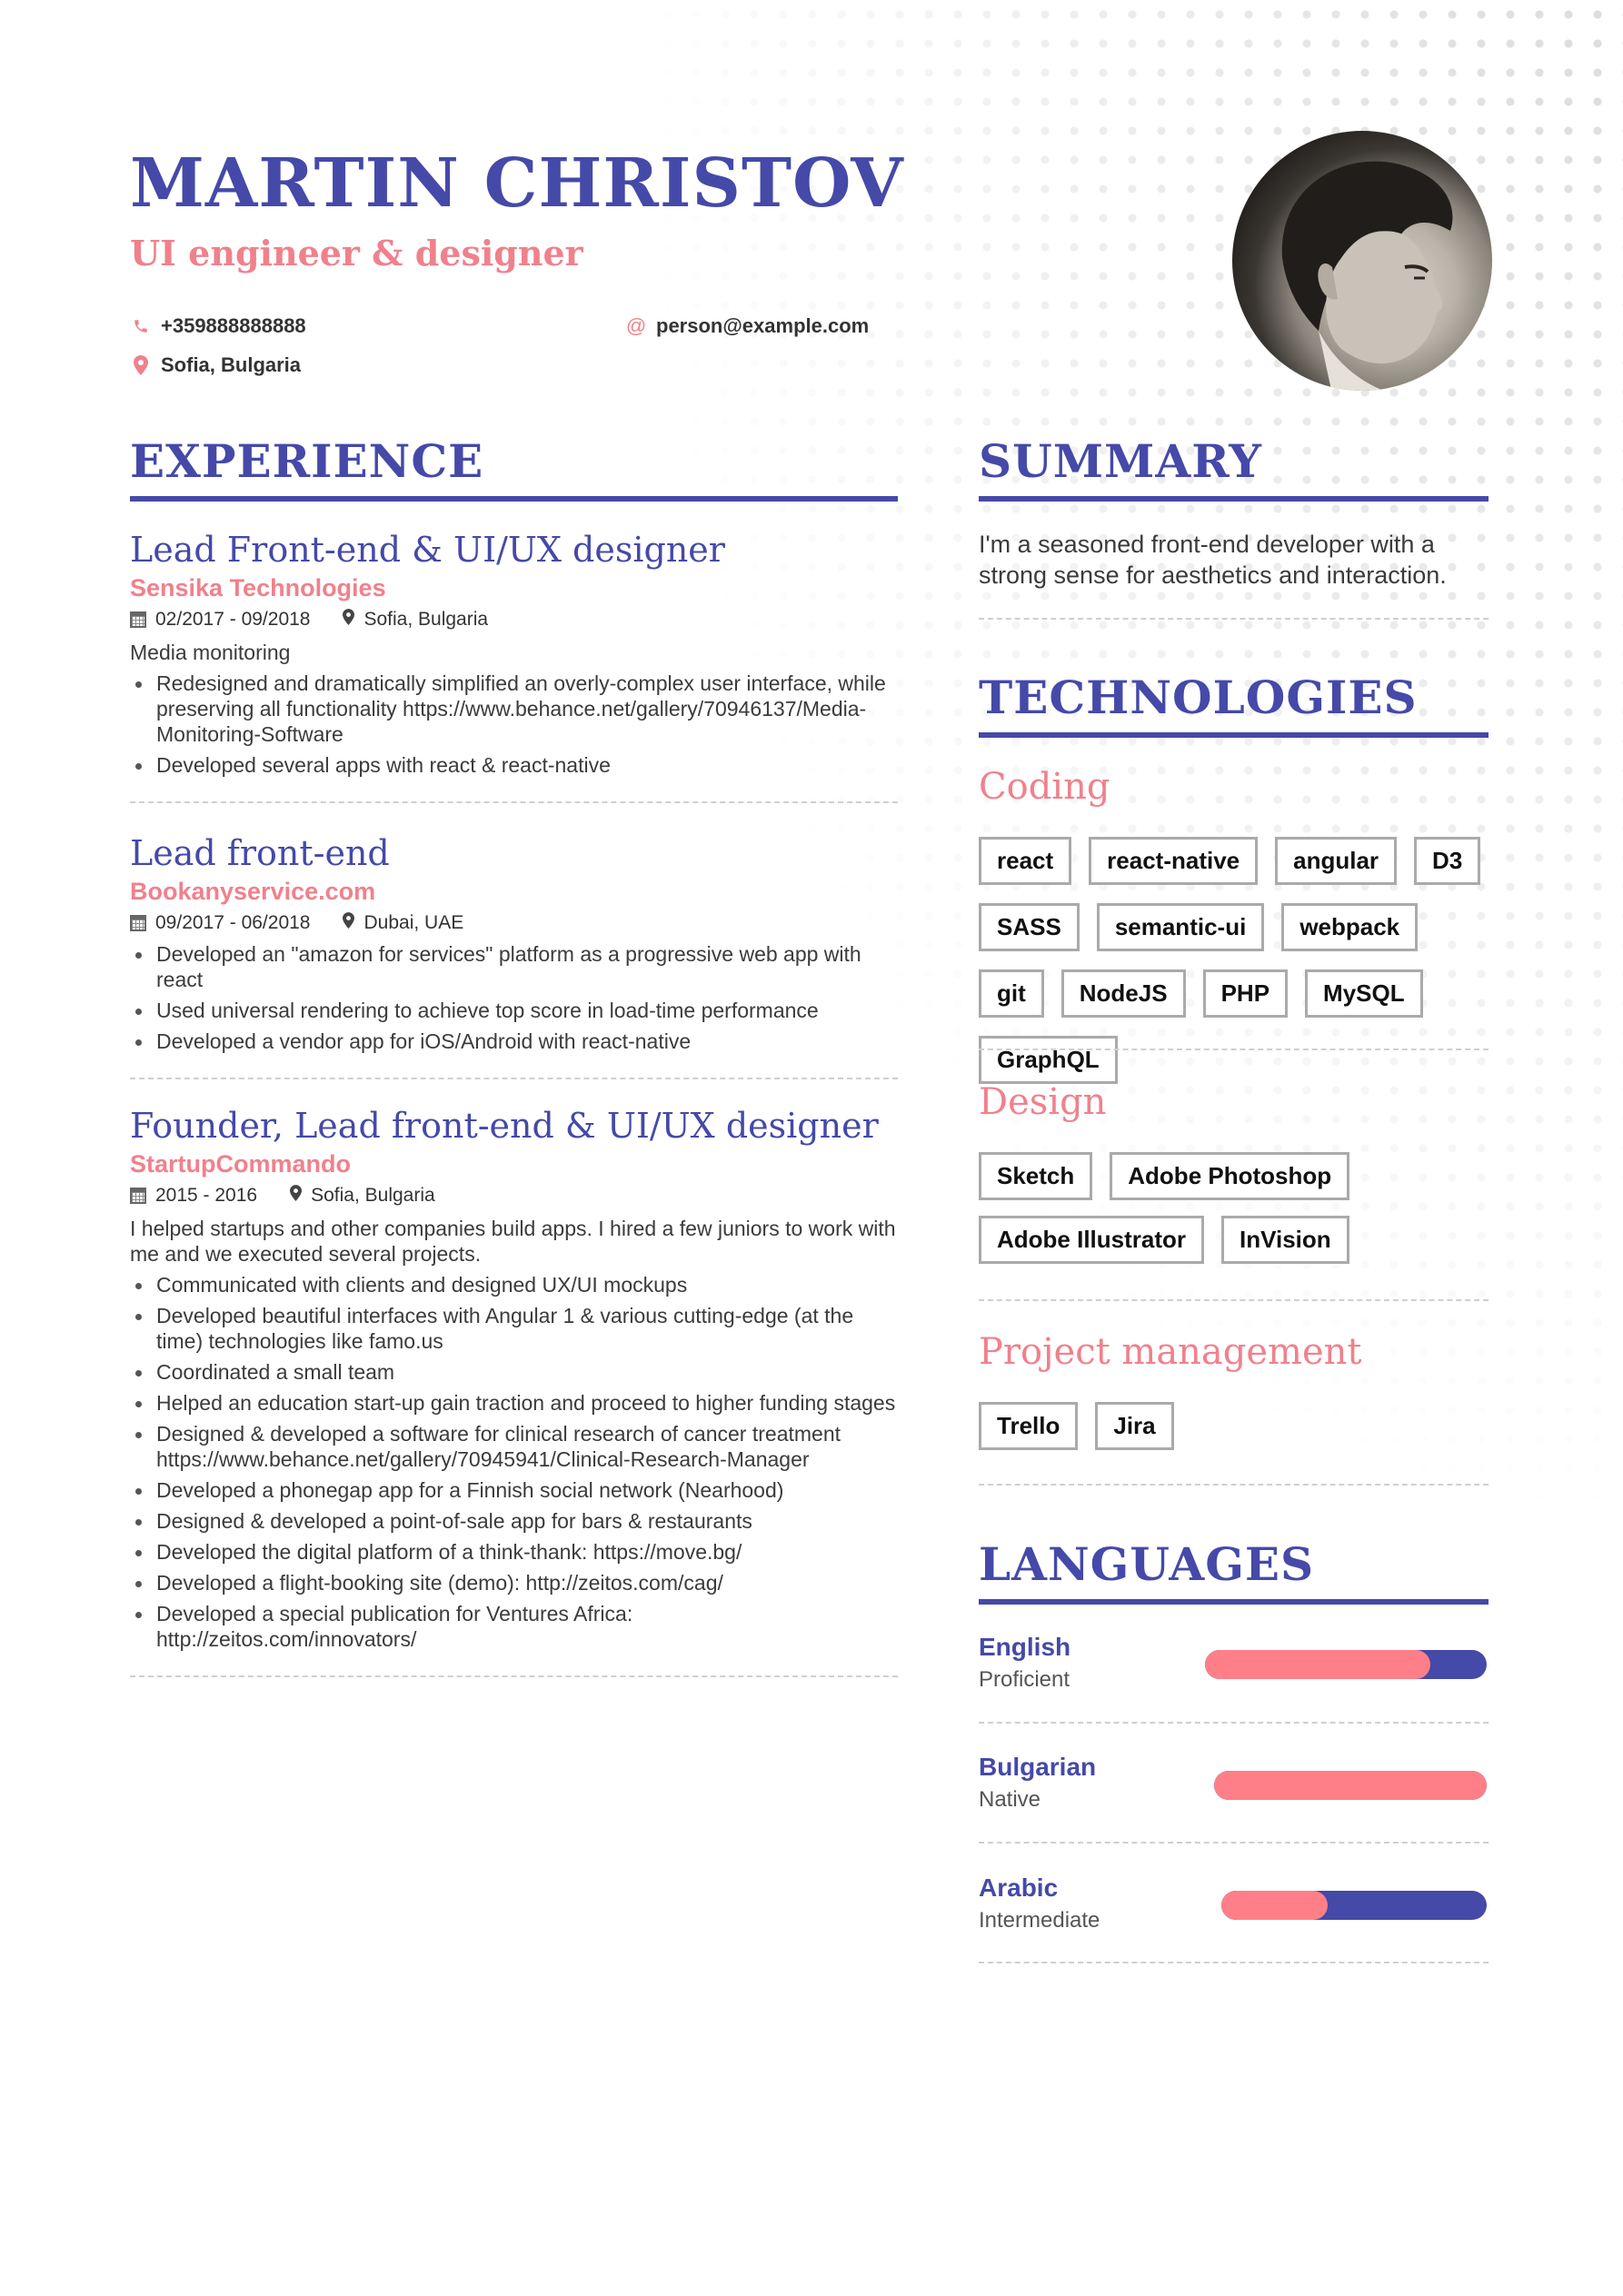  I want to click on tech-group-title: Coding, so click(1044, 787).